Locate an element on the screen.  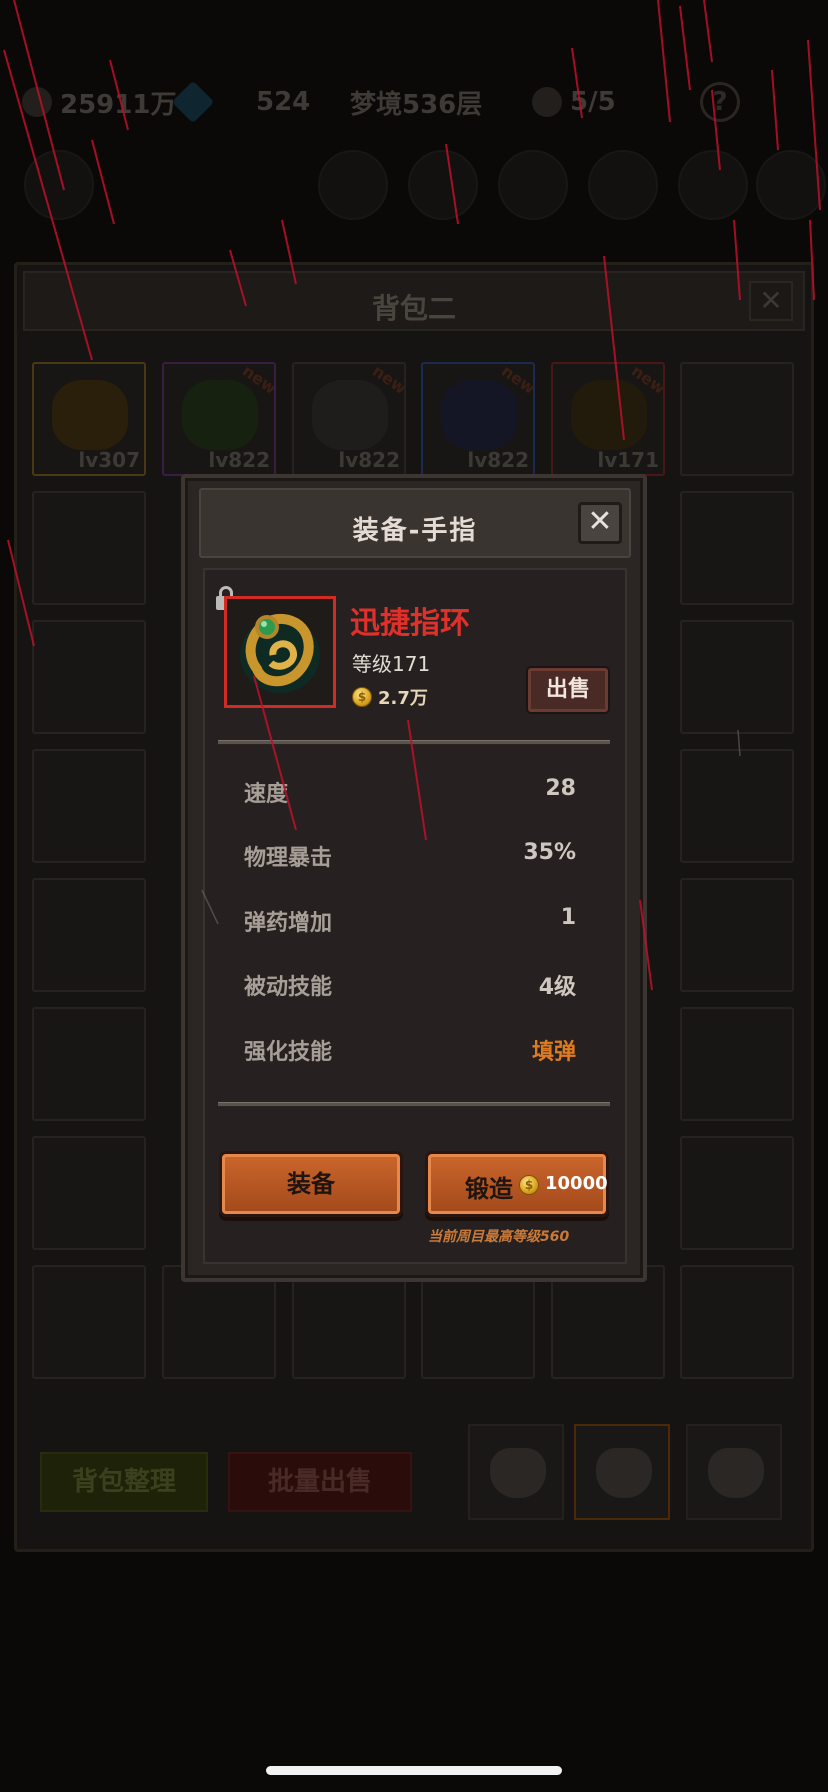
nav-weapon-icon is located at coordinates (443, 185).